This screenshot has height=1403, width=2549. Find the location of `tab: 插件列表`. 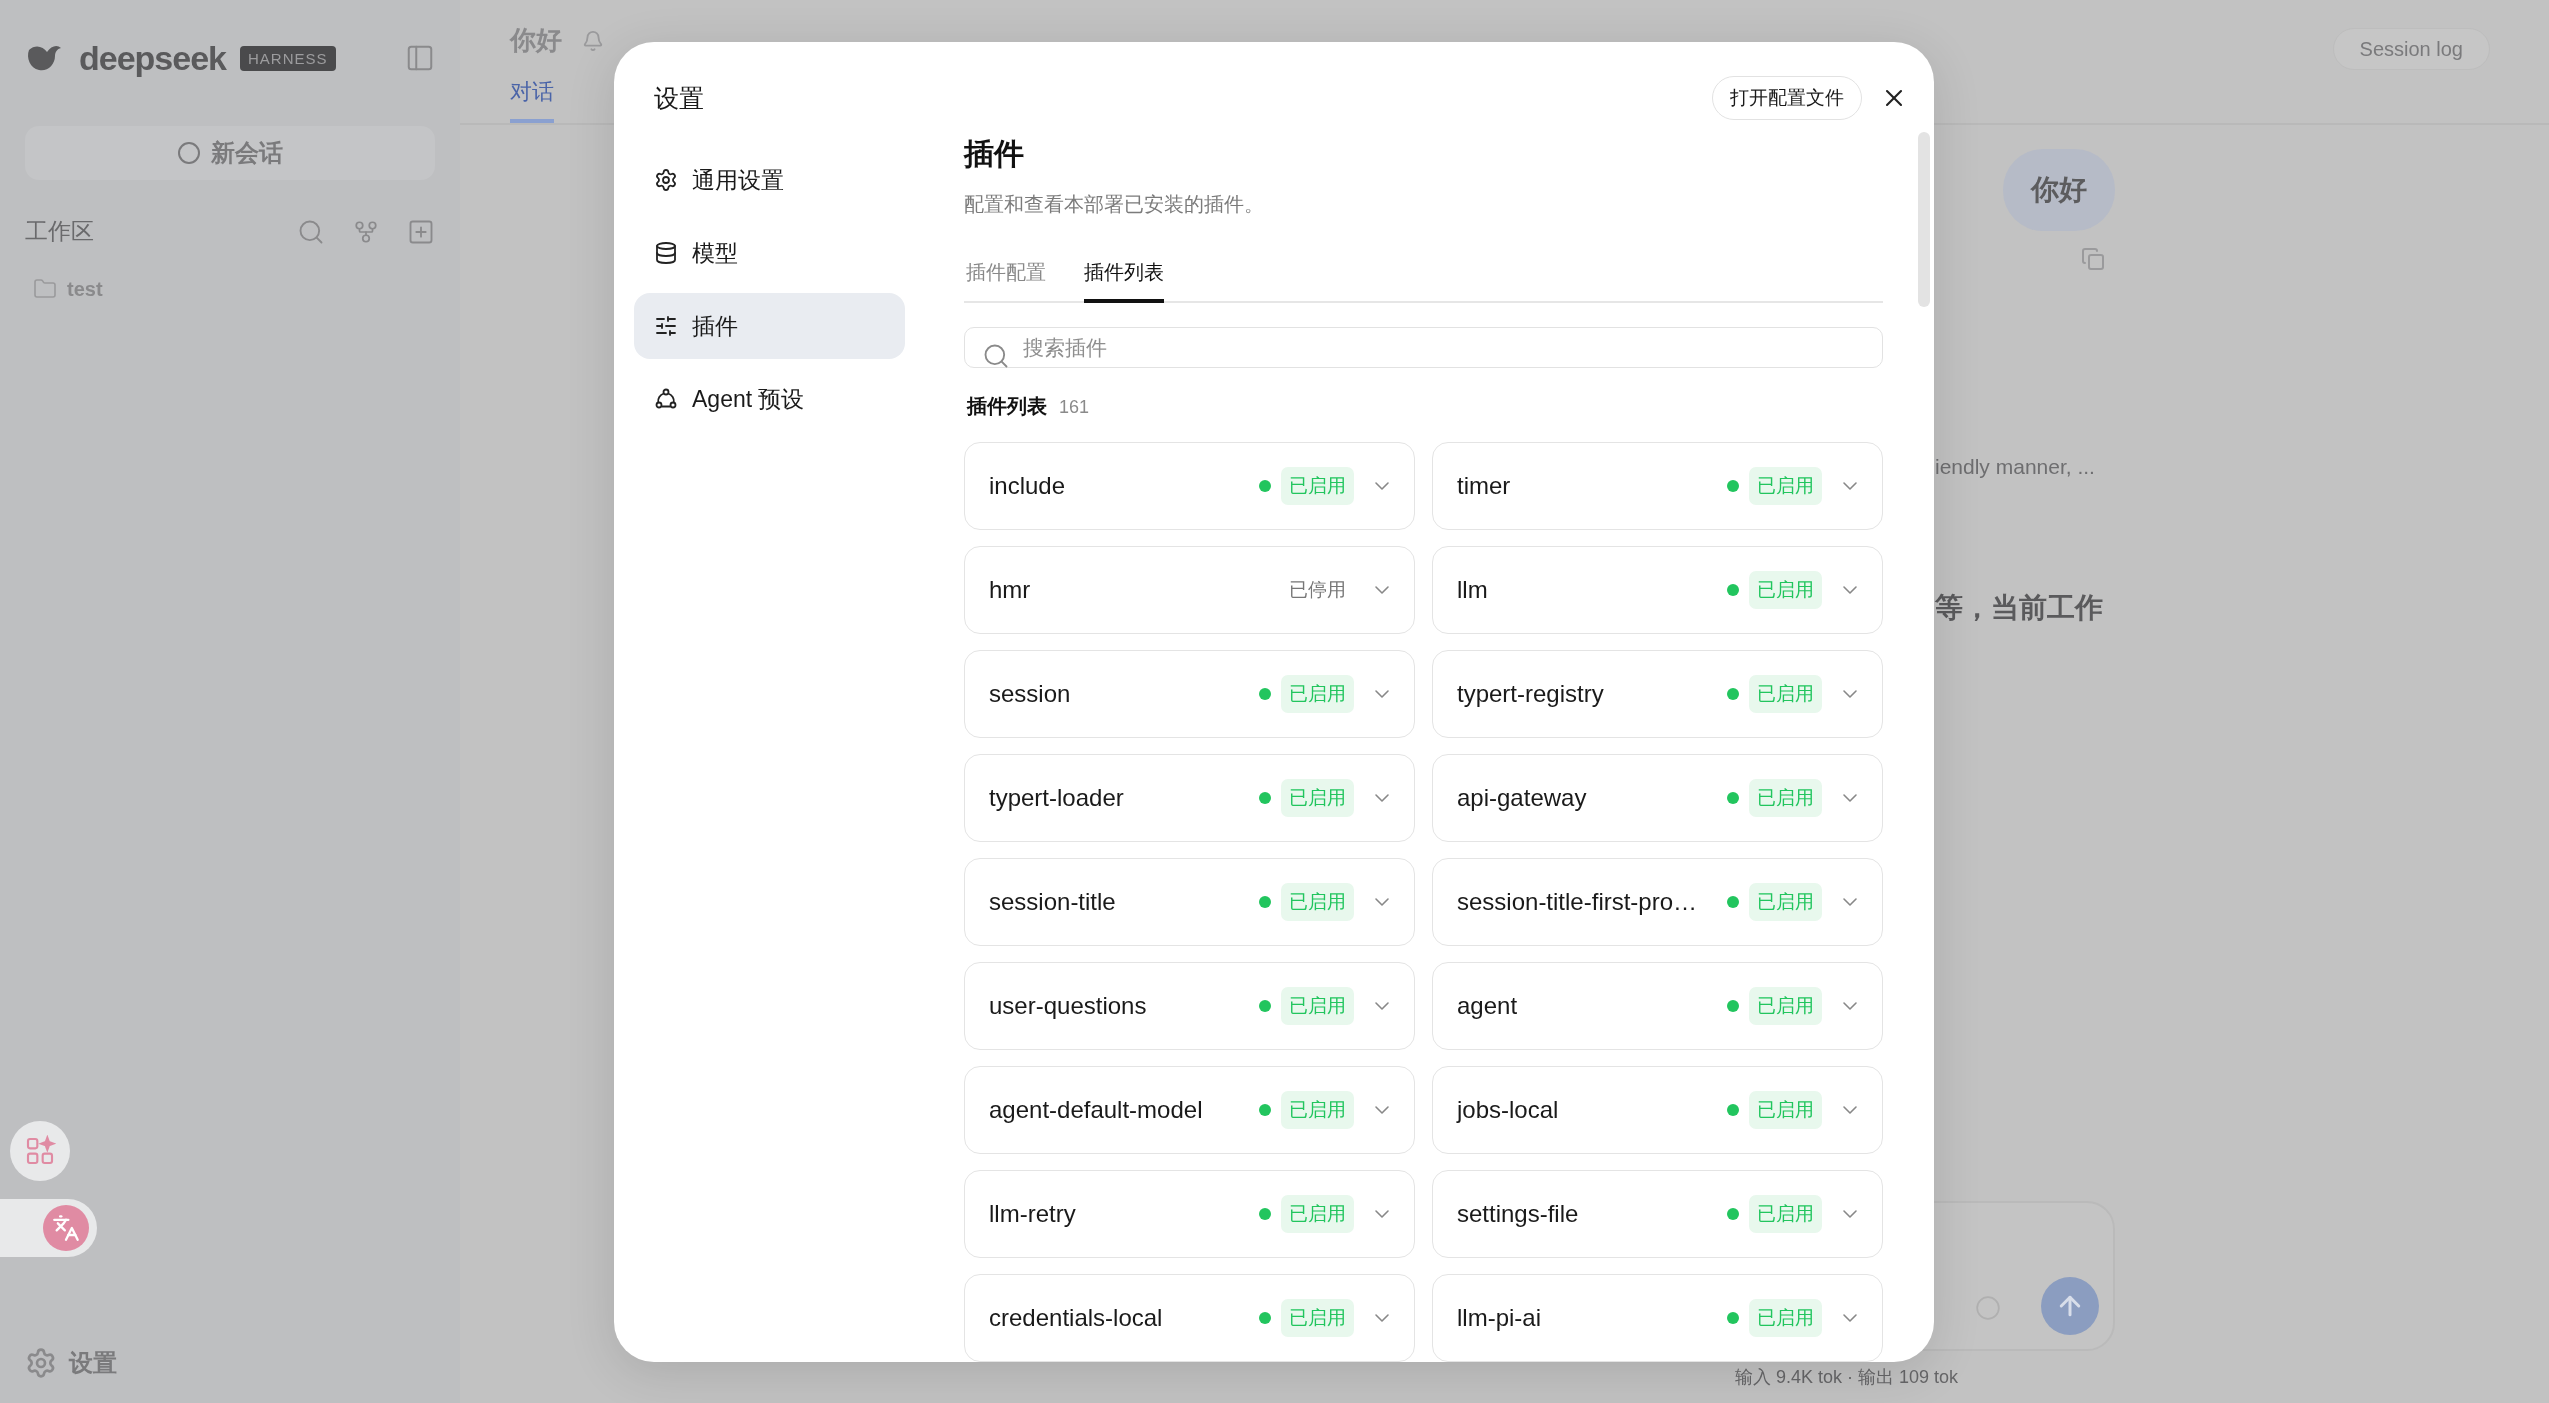

tab: 插件列表 is located at coordinates (1124, 280).